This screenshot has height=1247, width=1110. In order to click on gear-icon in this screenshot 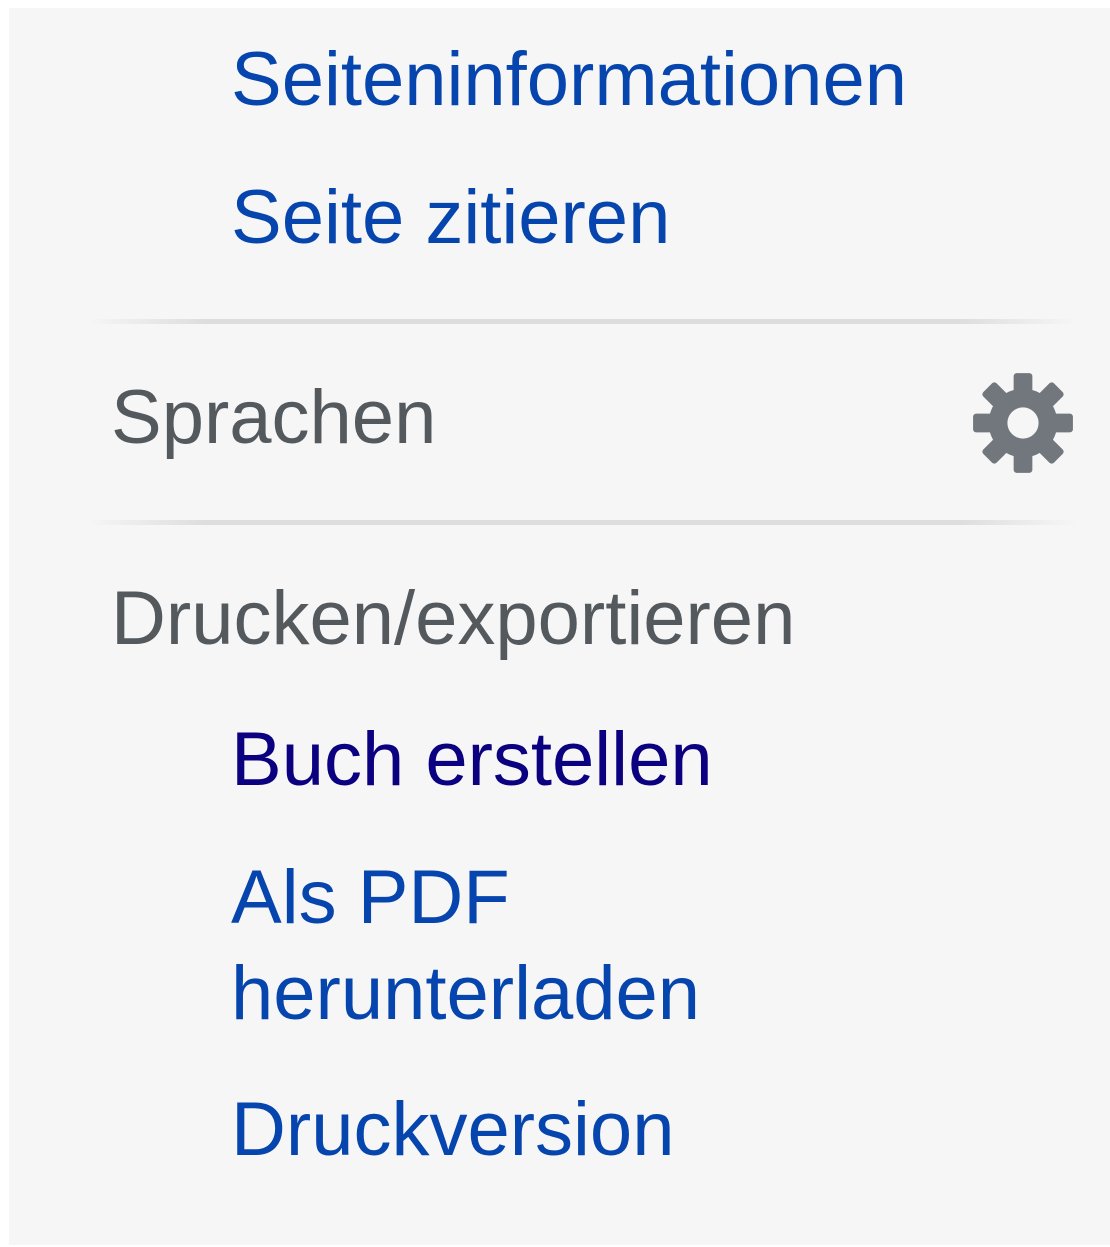, I will do `click(1023, 423)`.